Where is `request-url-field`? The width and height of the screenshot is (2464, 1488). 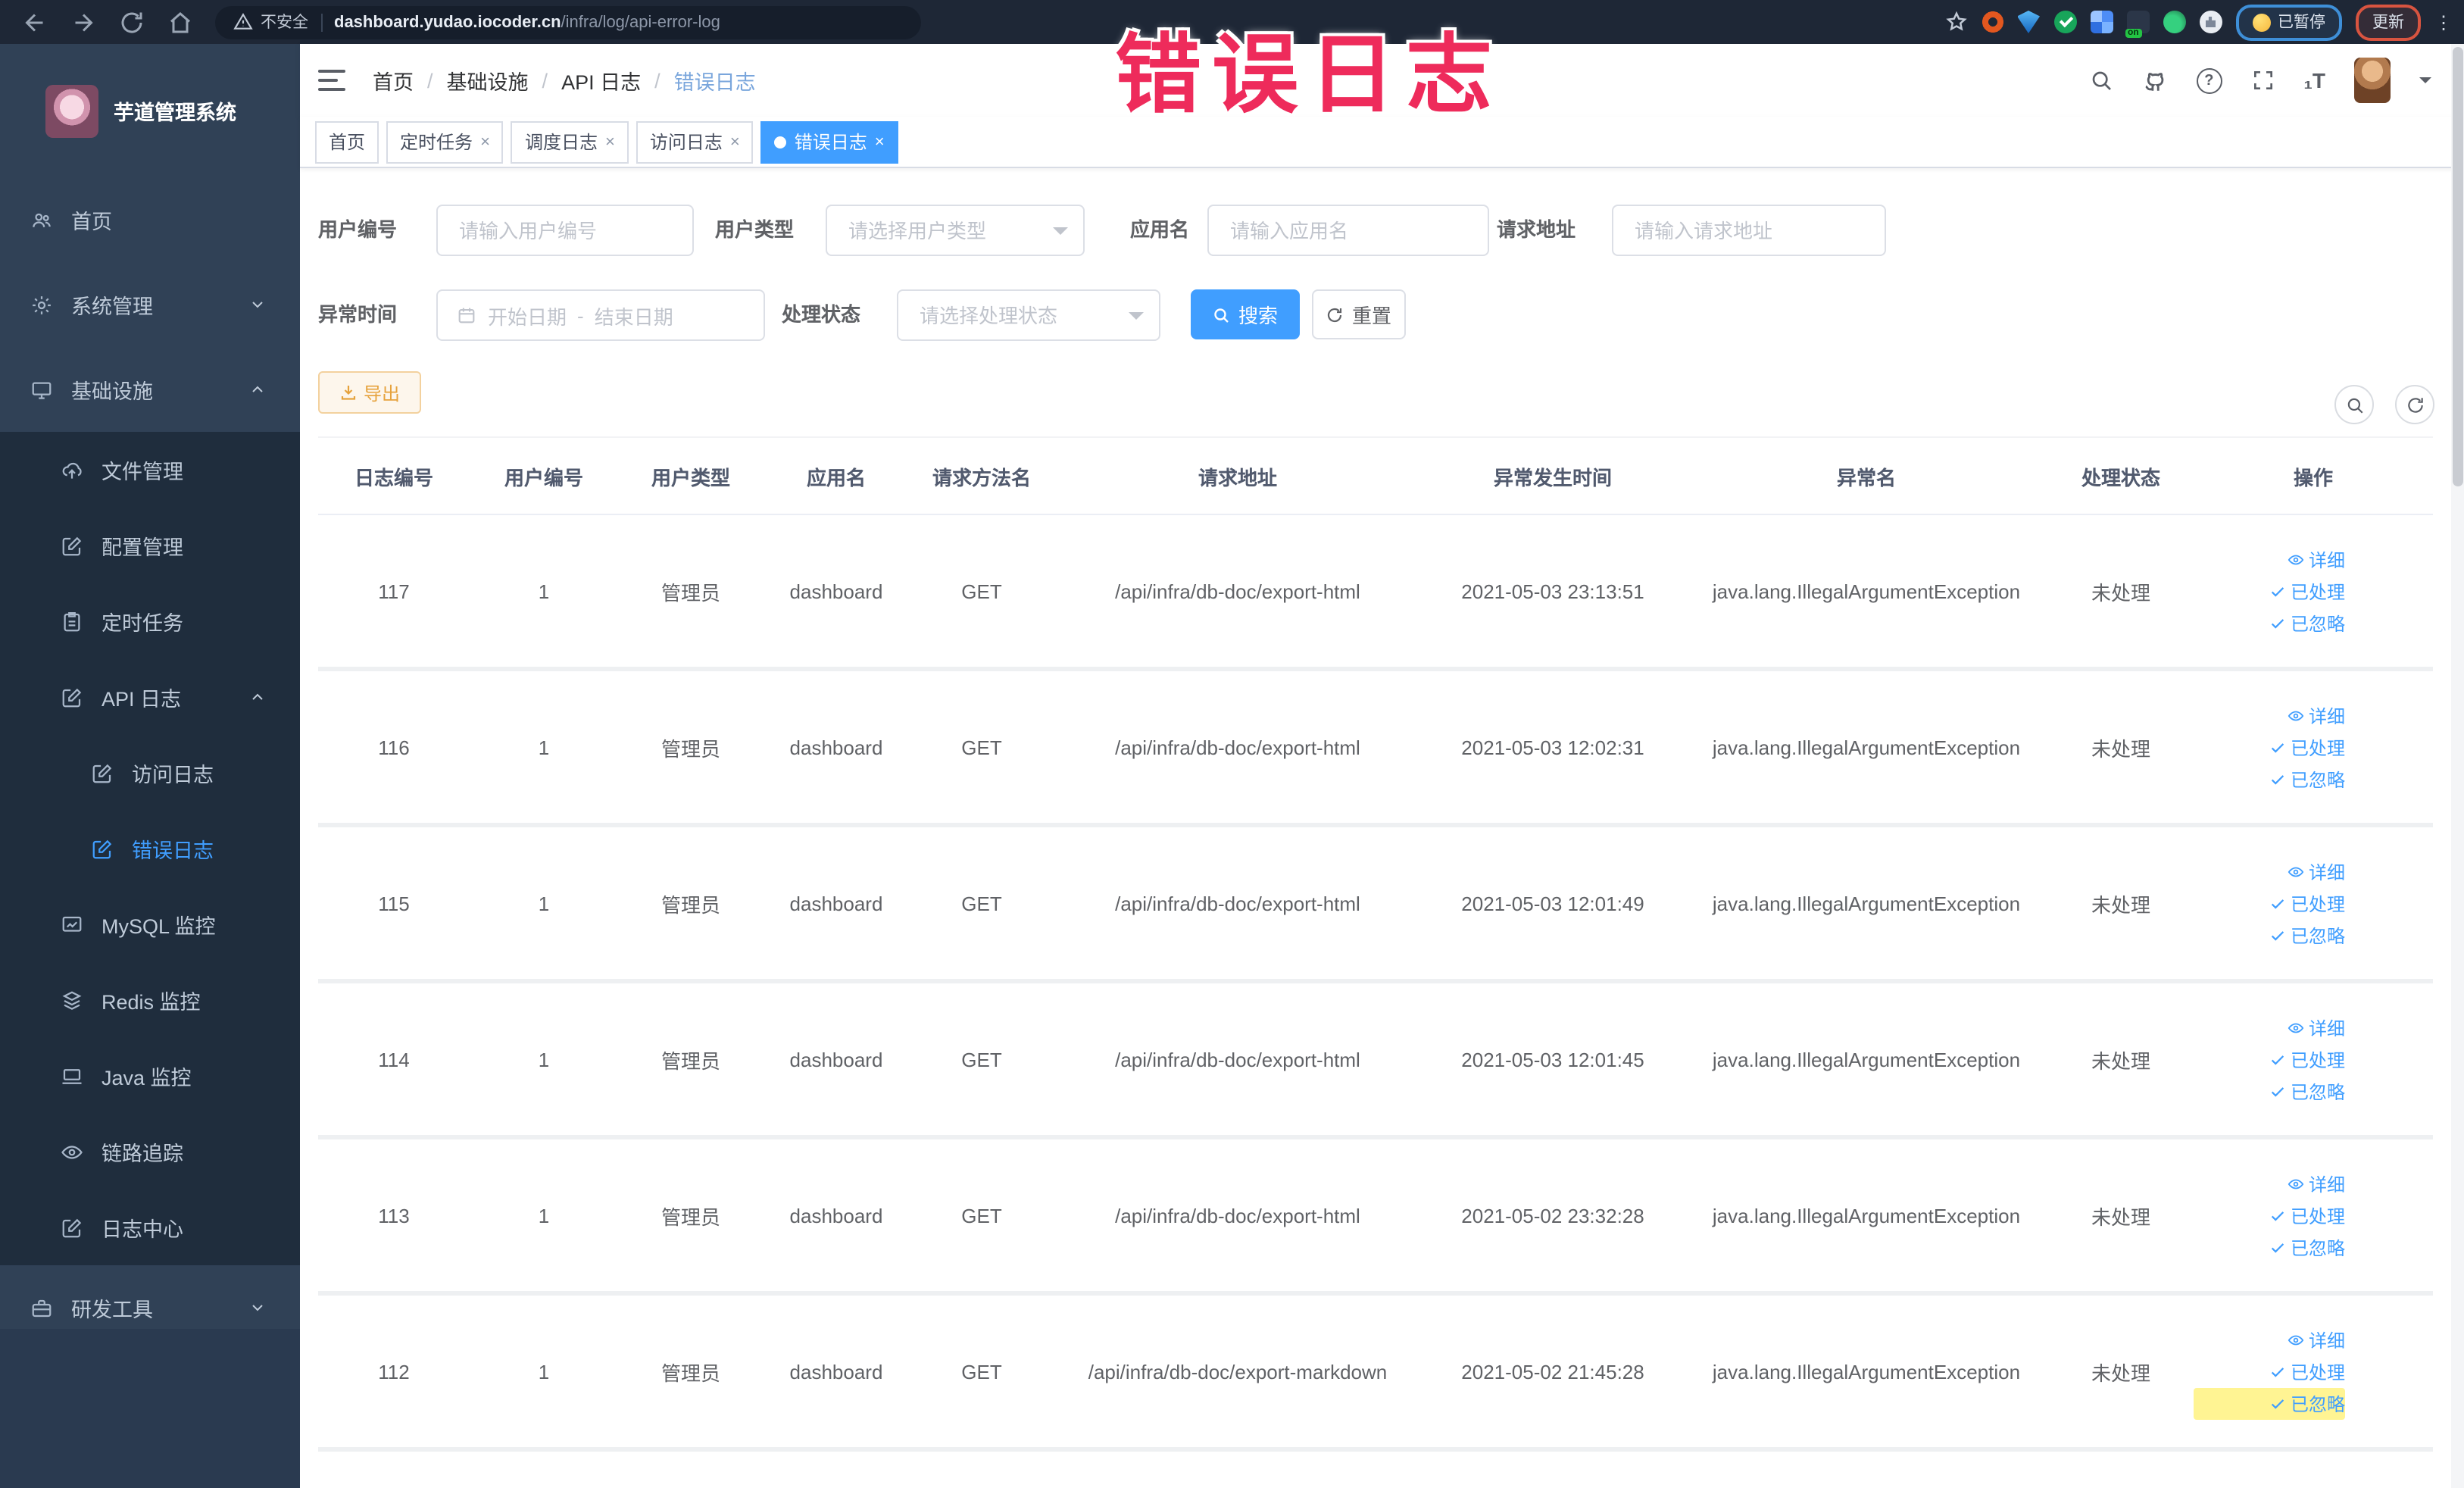
request-url-field is located at coordinates (1749, 231).